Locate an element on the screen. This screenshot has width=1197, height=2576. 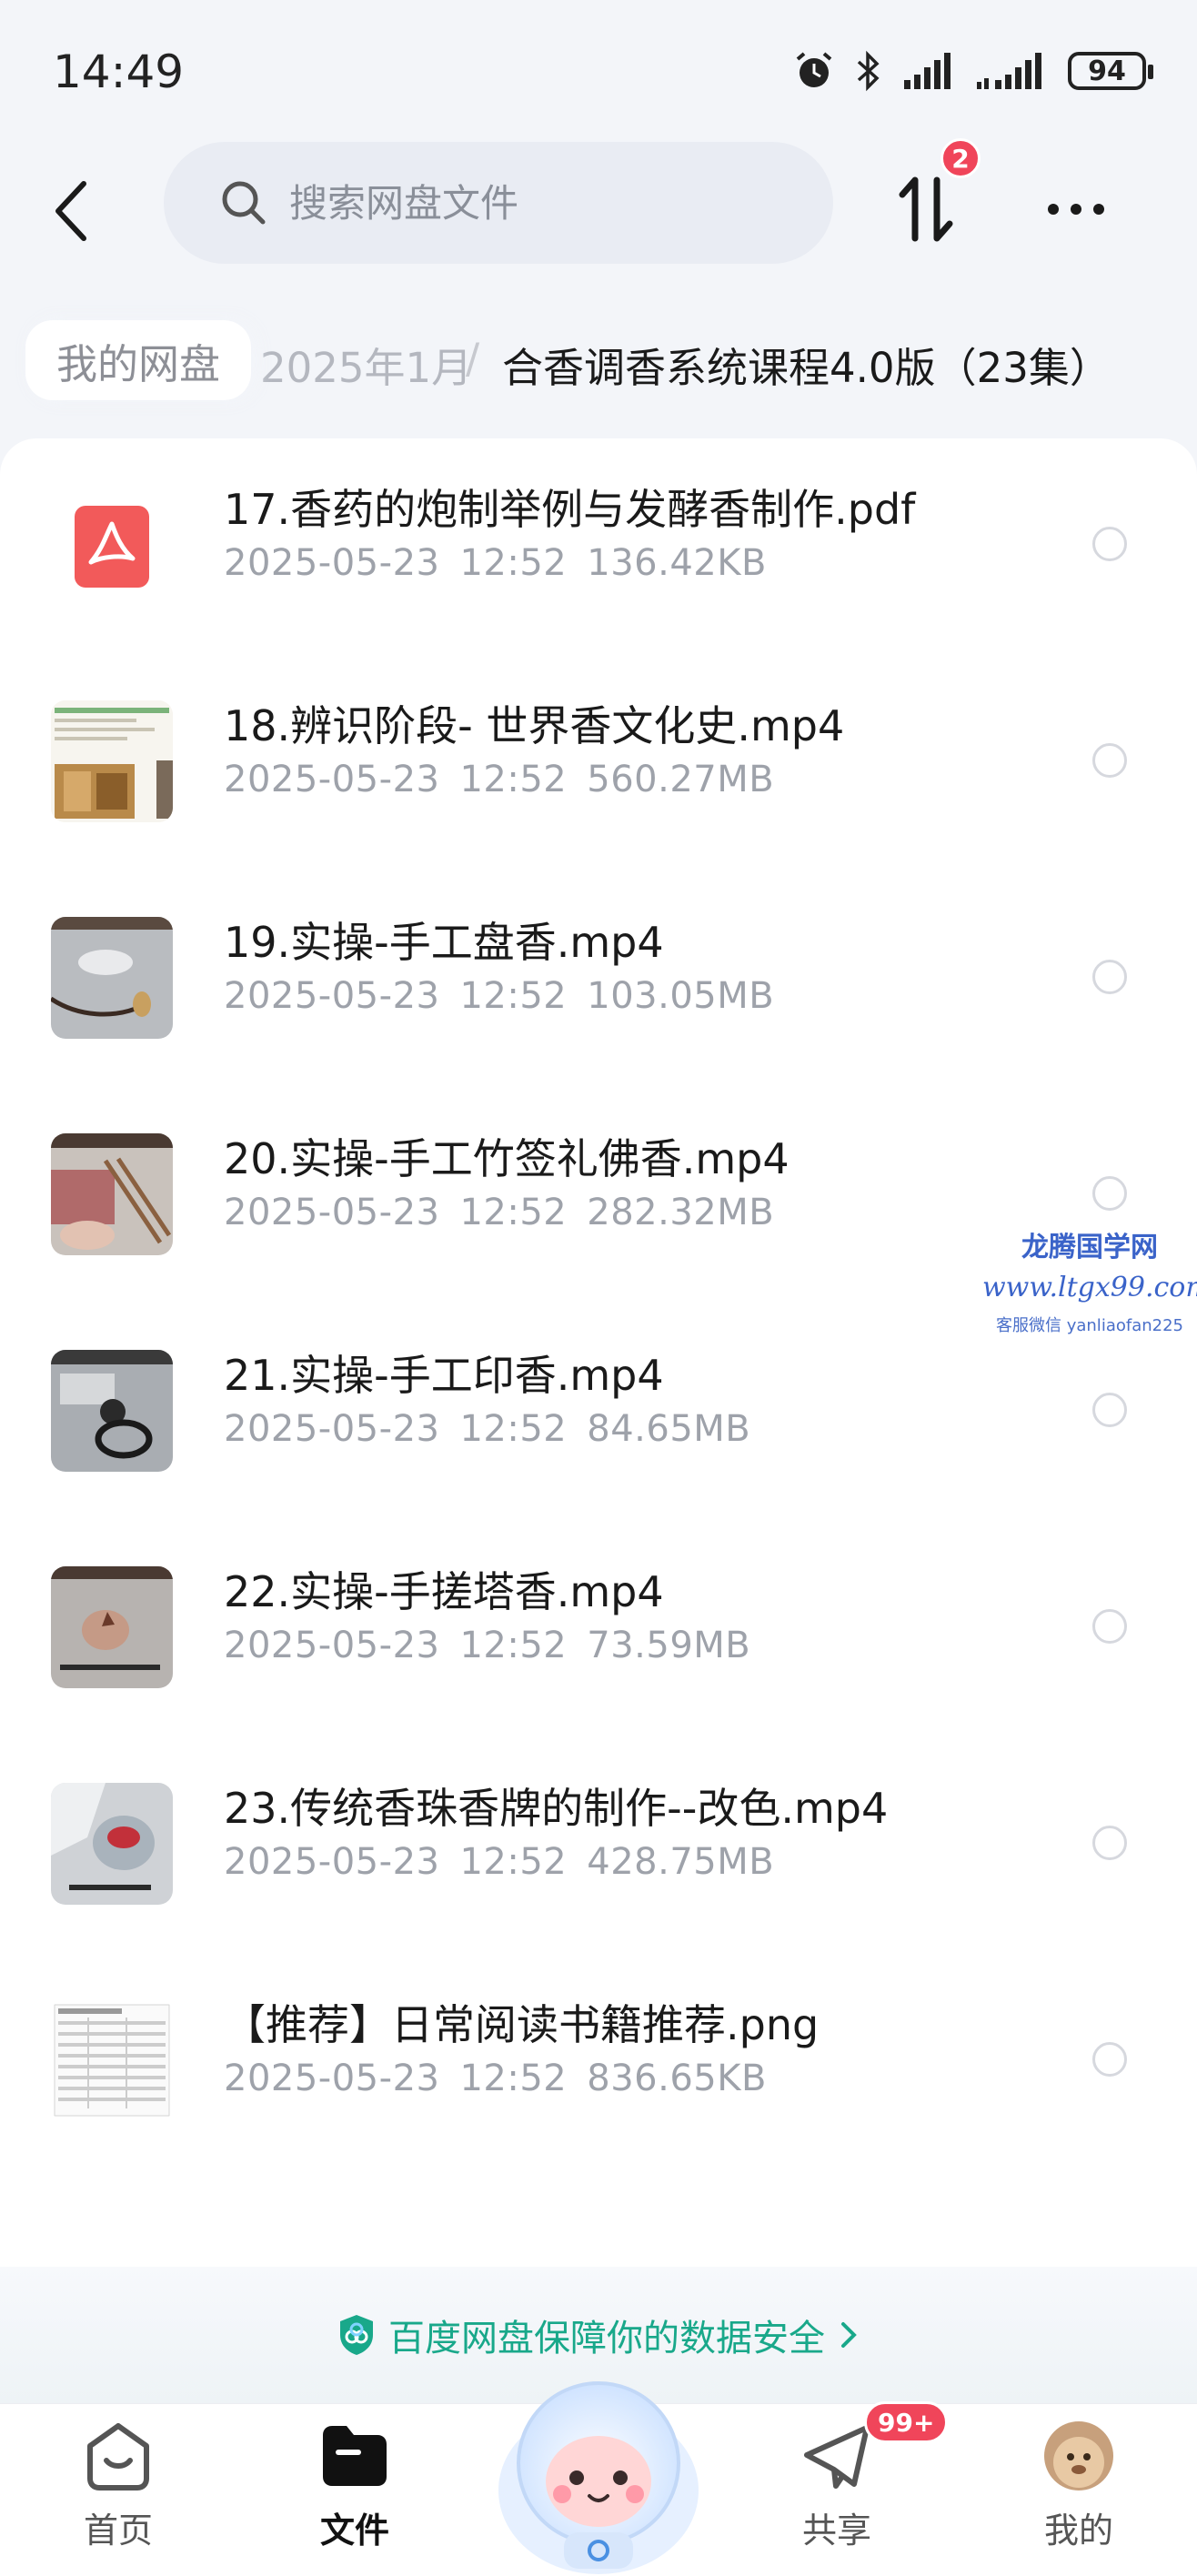
file-size: 282.32MB is located at coordinates (681, 1212).